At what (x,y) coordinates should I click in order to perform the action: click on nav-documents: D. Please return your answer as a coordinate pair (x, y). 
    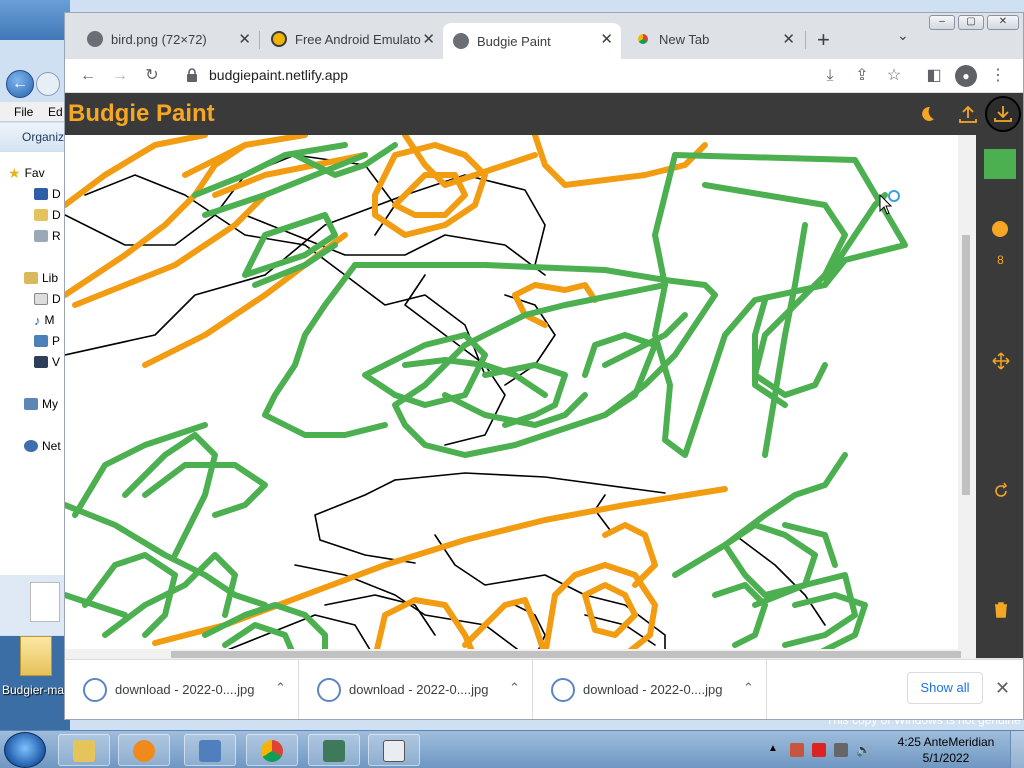
    Looking at the image, I should click on (47, 299).